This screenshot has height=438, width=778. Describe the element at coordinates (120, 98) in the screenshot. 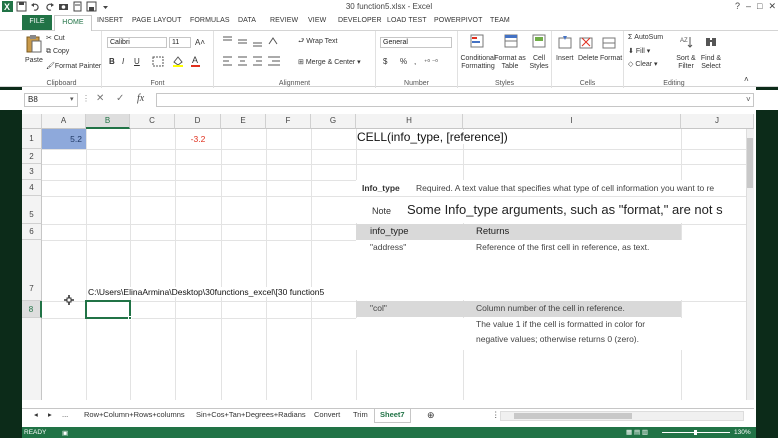

I see `enter-icon: ✓` at that location.